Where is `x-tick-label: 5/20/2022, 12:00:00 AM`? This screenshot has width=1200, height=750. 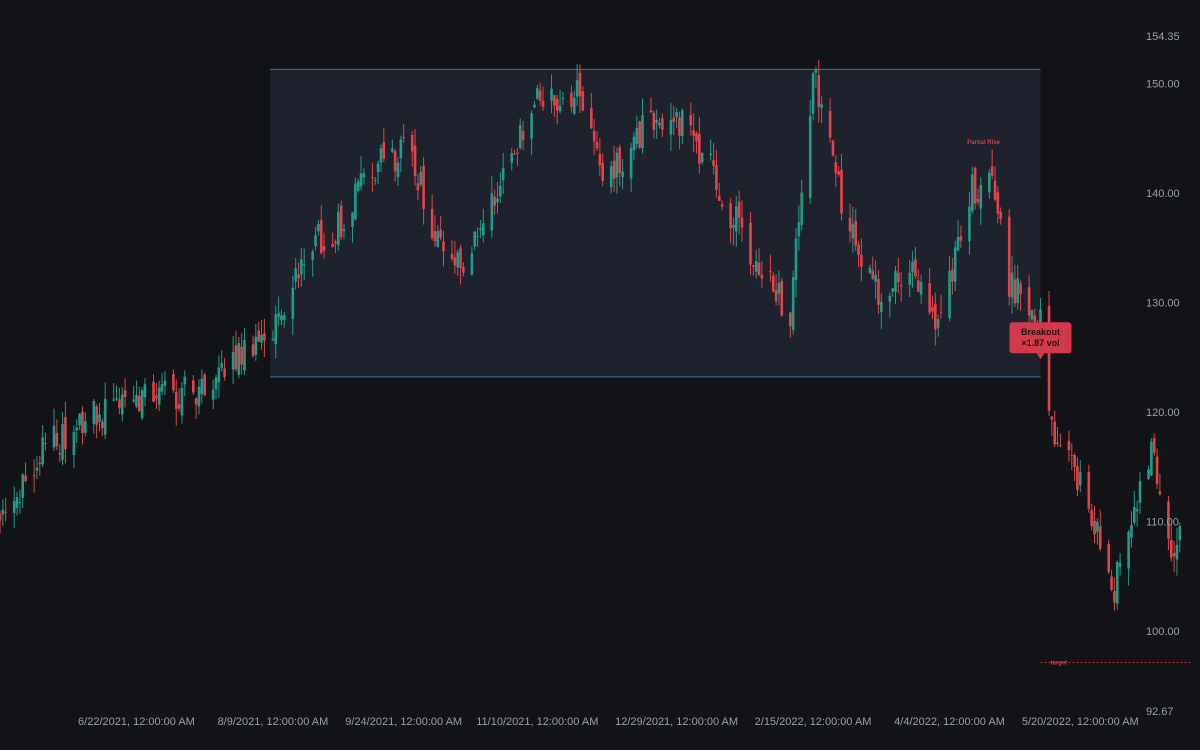
x-tick-label: 5/20/2022, 12:00:00 AM is located at coordinates (1080, 722).